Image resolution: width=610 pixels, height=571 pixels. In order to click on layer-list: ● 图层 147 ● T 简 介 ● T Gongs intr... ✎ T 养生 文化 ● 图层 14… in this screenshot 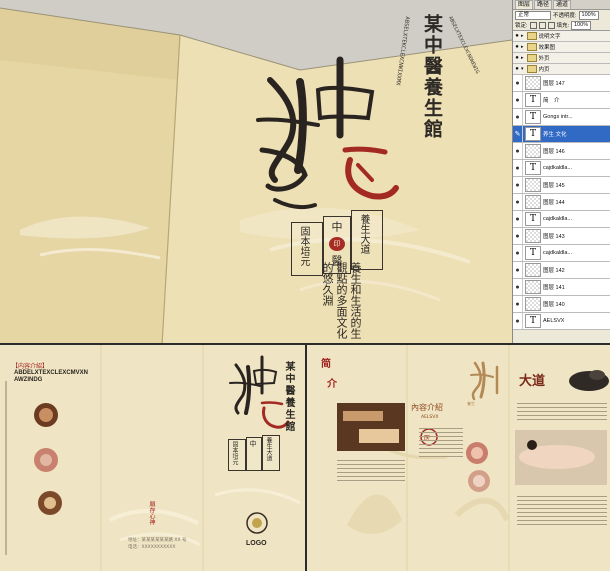, I will do `click(561, 202)`.